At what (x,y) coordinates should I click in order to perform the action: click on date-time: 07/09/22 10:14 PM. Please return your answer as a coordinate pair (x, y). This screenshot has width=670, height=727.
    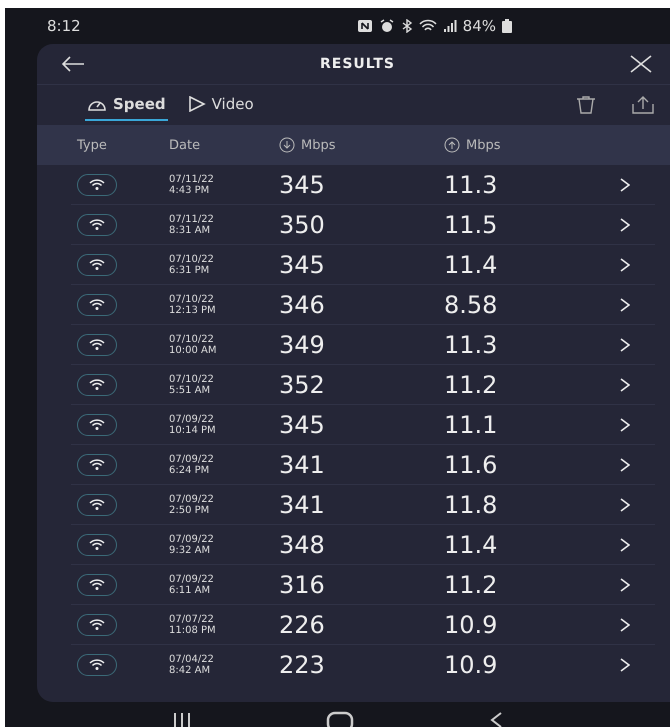
    Looking at the image, I should click on (193, 425).